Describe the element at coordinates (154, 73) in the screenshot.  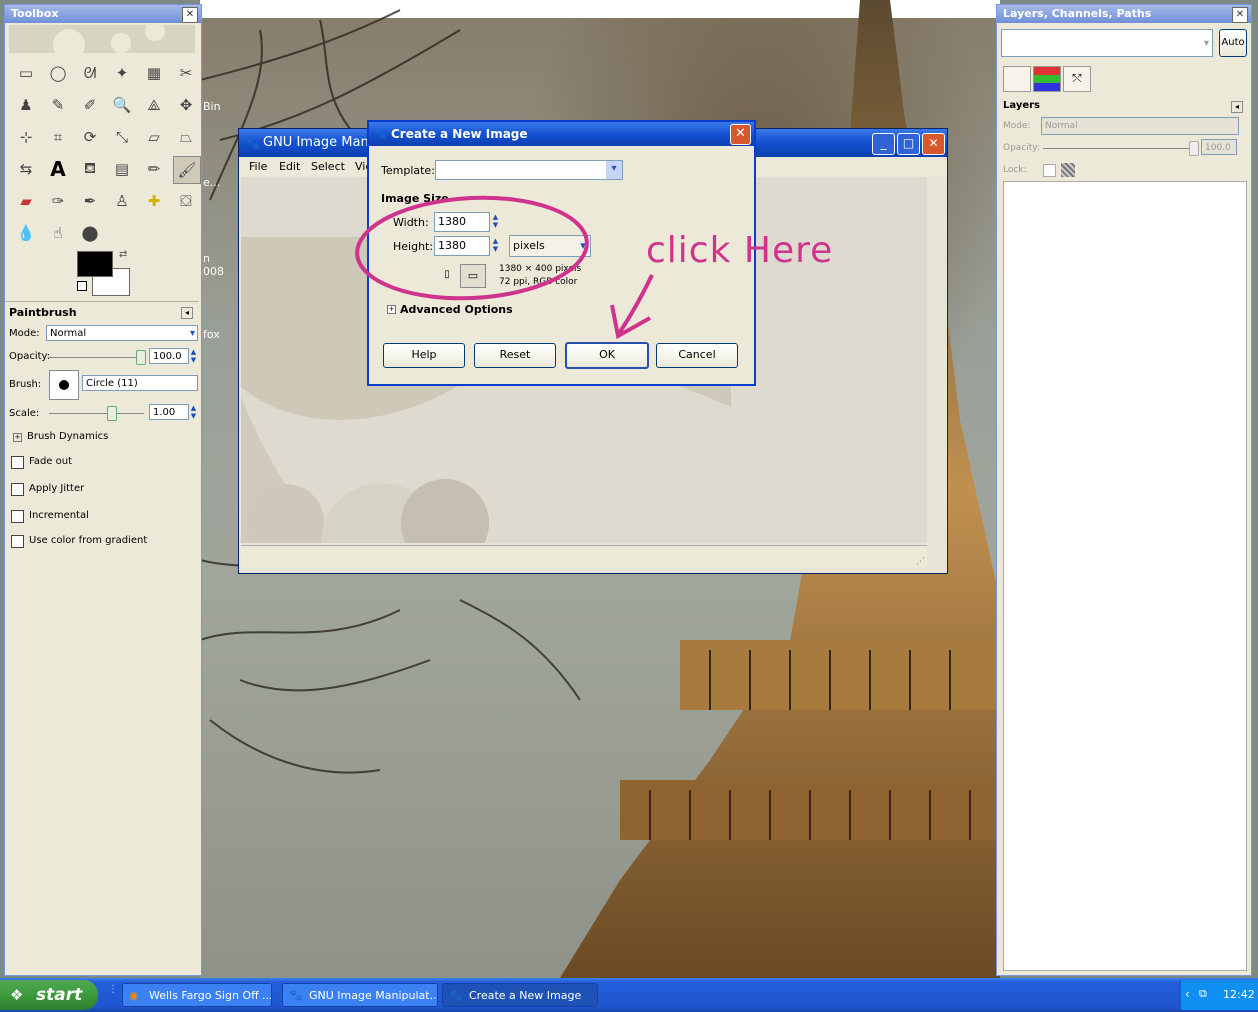
I see `color-select-icon: ▦` at that location.